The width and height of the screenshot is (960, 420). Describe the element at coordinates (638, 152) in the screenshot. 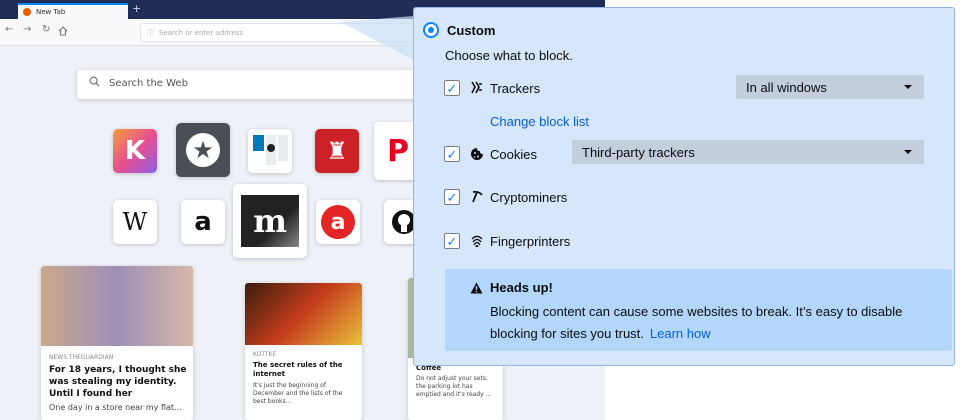

I see `cookies-dropdown-value: Third-party trackers` at that location.